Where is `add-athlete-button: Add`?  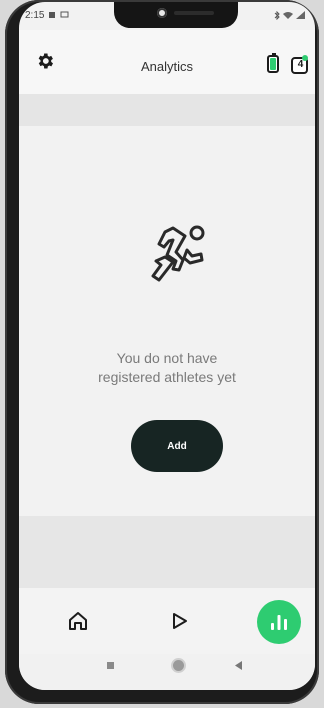 add-athlete-button: Add is located at coordinates (177, 446).